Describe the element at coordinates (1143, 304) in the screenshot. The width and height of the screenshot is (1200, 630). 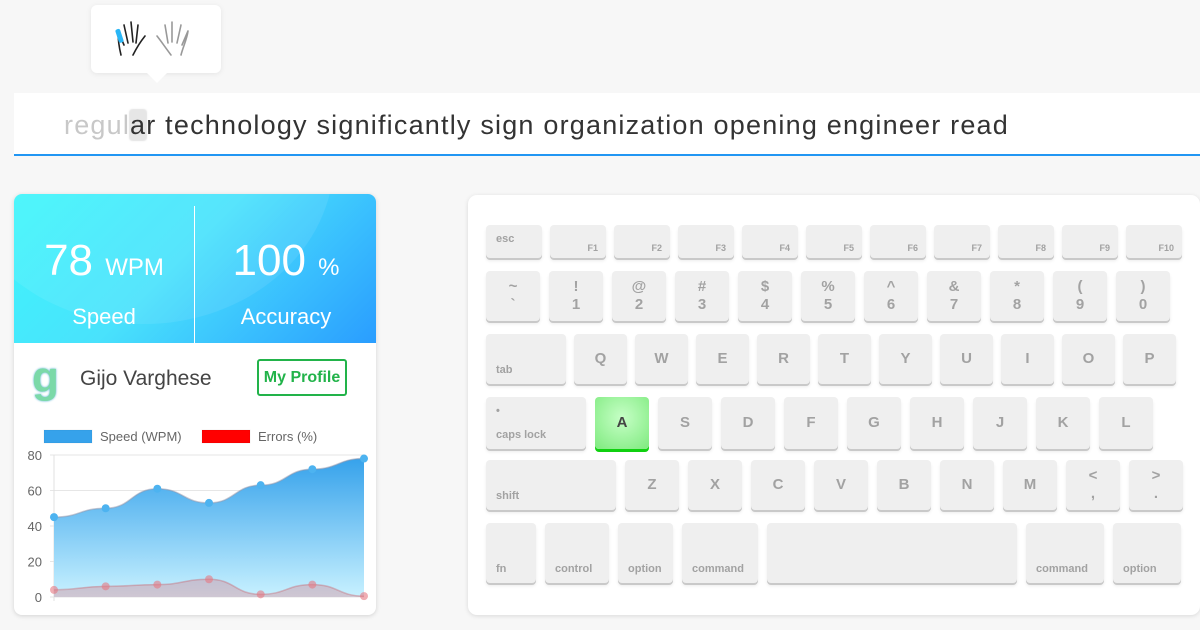
I see `key-label: 0` at that location.